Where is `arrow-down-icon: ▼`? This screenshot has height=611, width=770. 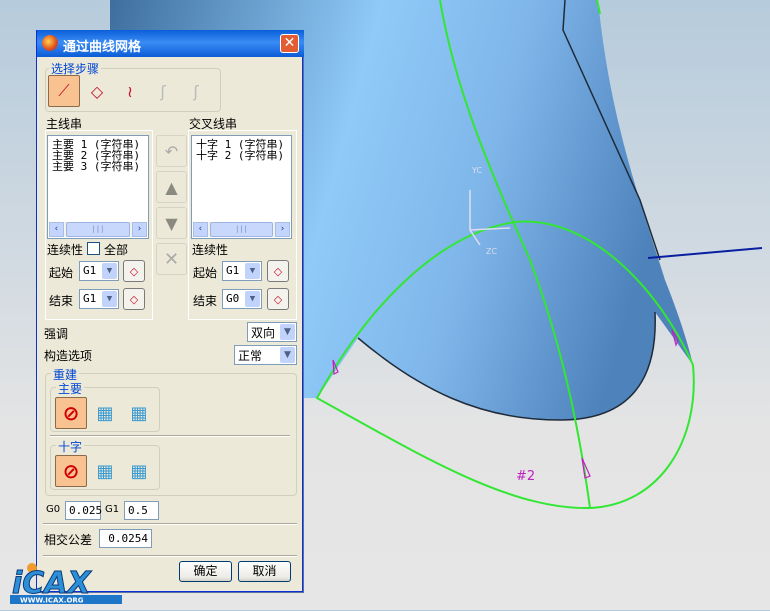 arrow-down-icon: ▼ is located at coordinates (171, 223).